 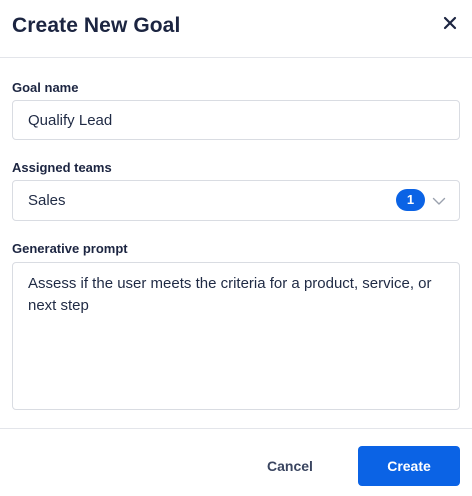 I want to click on modal-footer: Cancel Create, so click(x=236, y=462).